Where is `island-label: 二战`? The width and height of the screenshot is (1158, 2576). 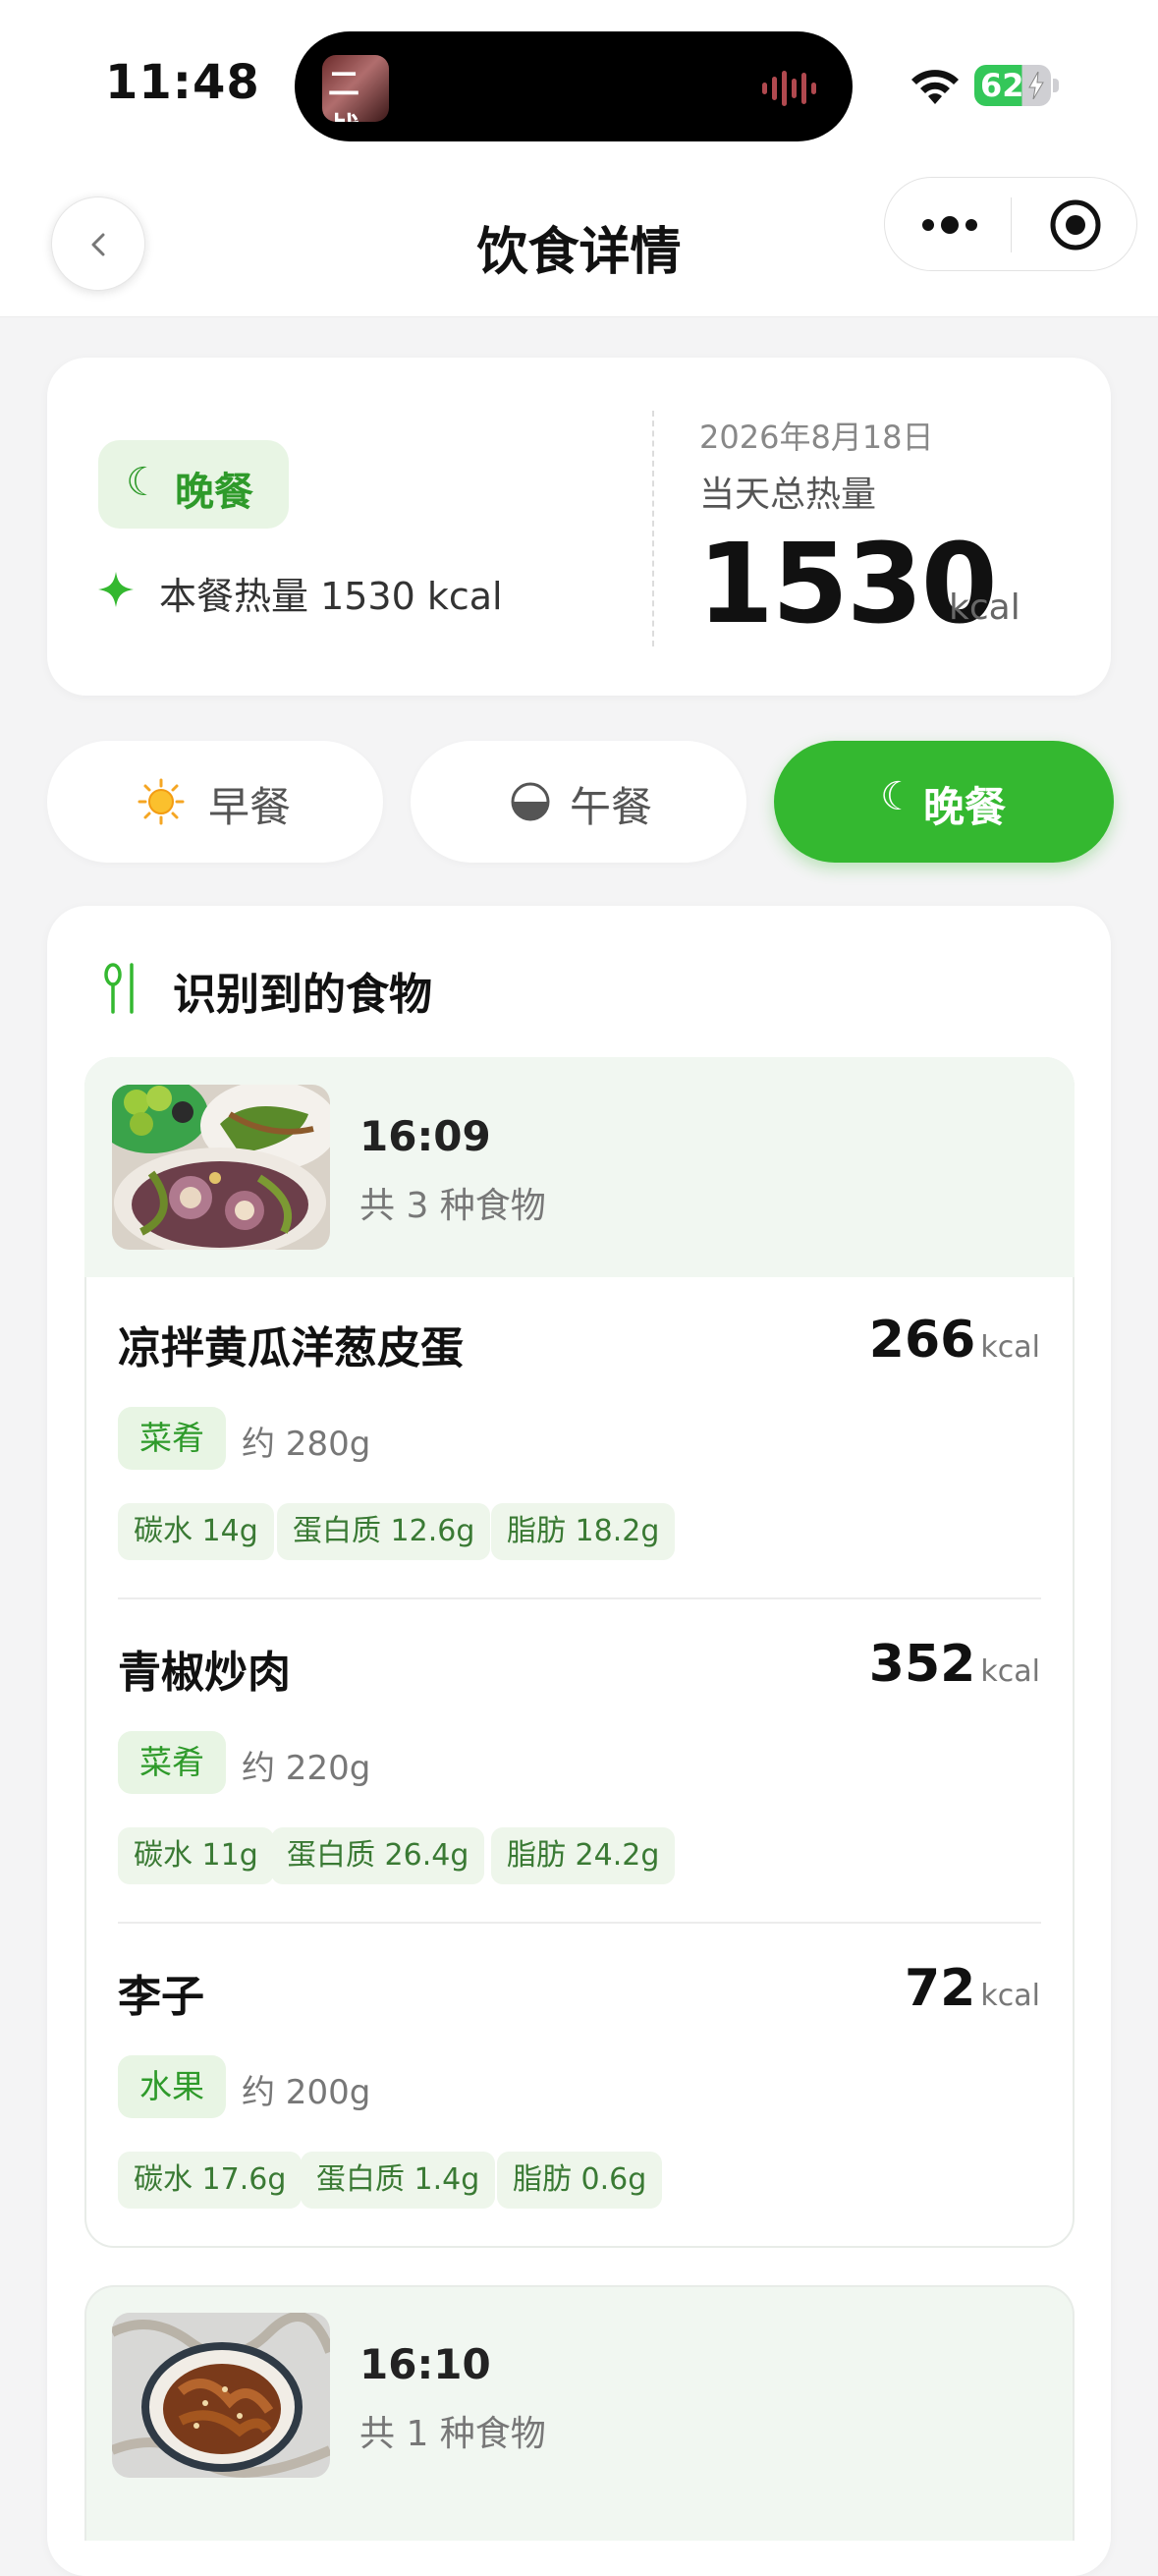 island-label: 二战 is located at coordinates (344, 93).